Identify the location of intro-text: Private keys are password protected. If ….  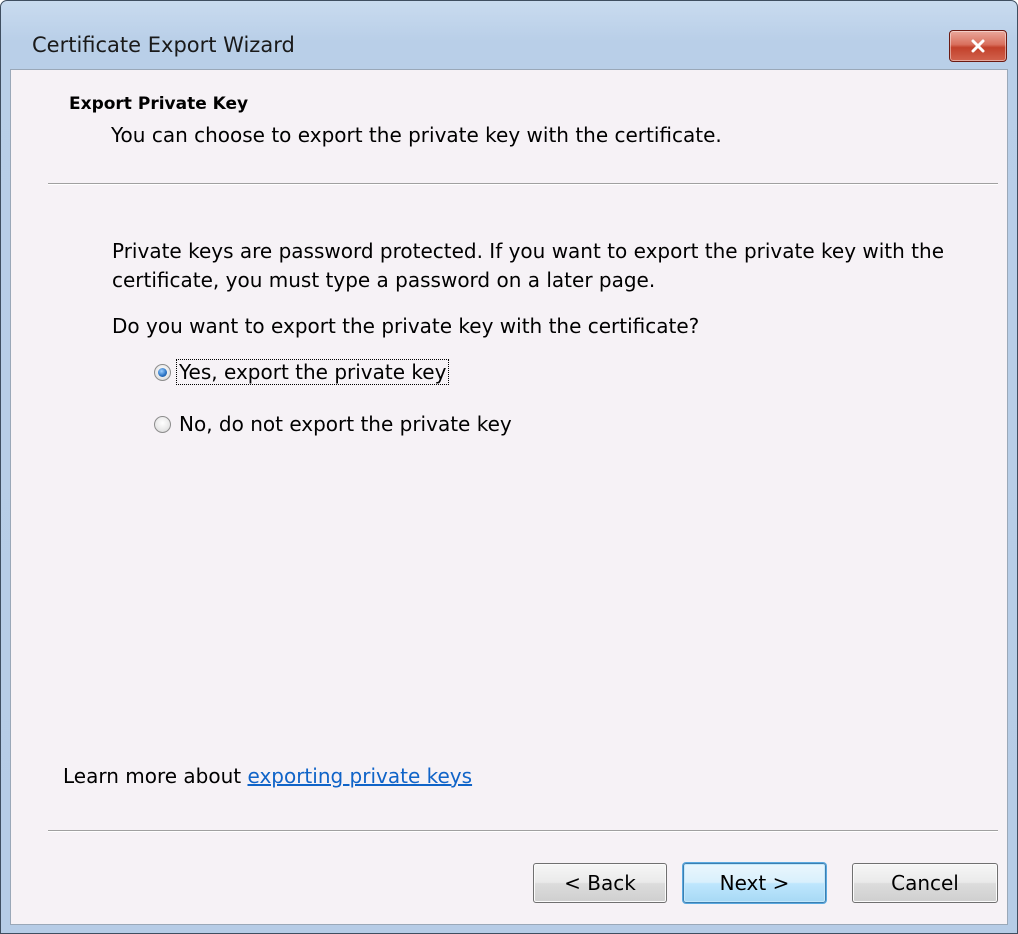
(528, 265).